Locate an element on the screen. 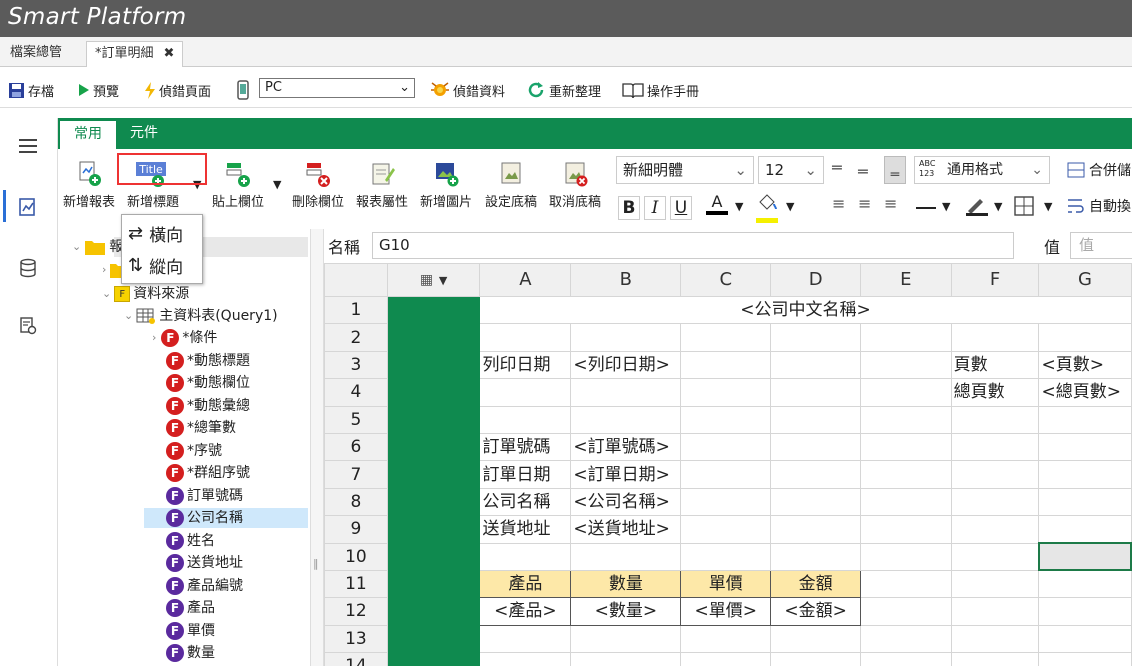 The image size is (1132, 666). sheet-cell: <產品> is located at coordinates (525, 611).